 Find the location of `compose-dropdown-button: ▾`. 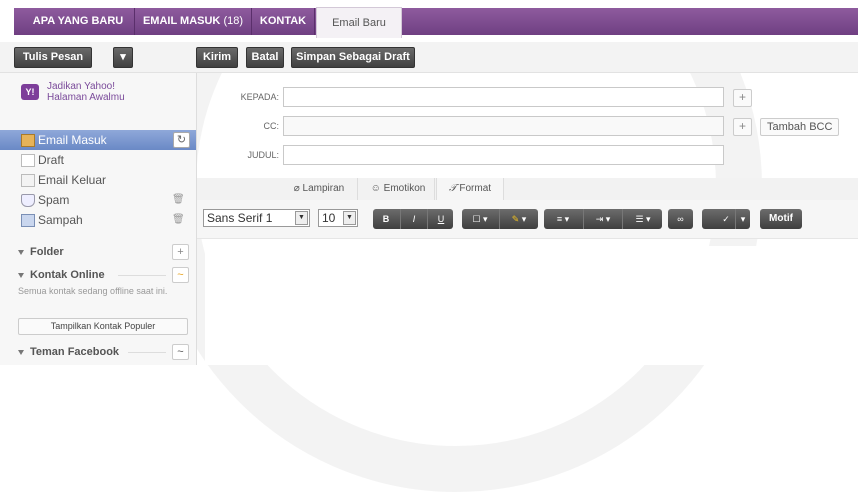

compose-dropdown-button: ▾ is located at coordinates (123, 57).